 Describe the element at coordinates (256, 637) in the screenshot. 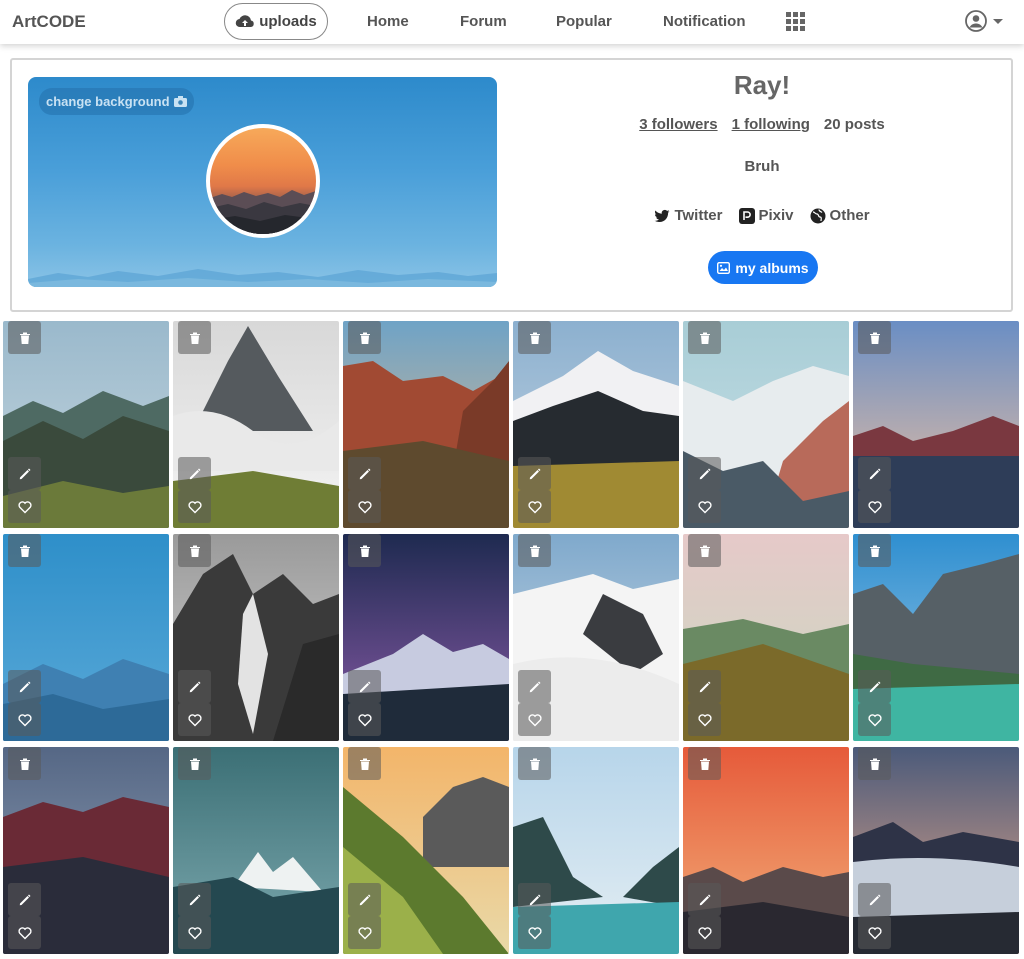

I see `gallery-image-black-white-peaks` at that location.